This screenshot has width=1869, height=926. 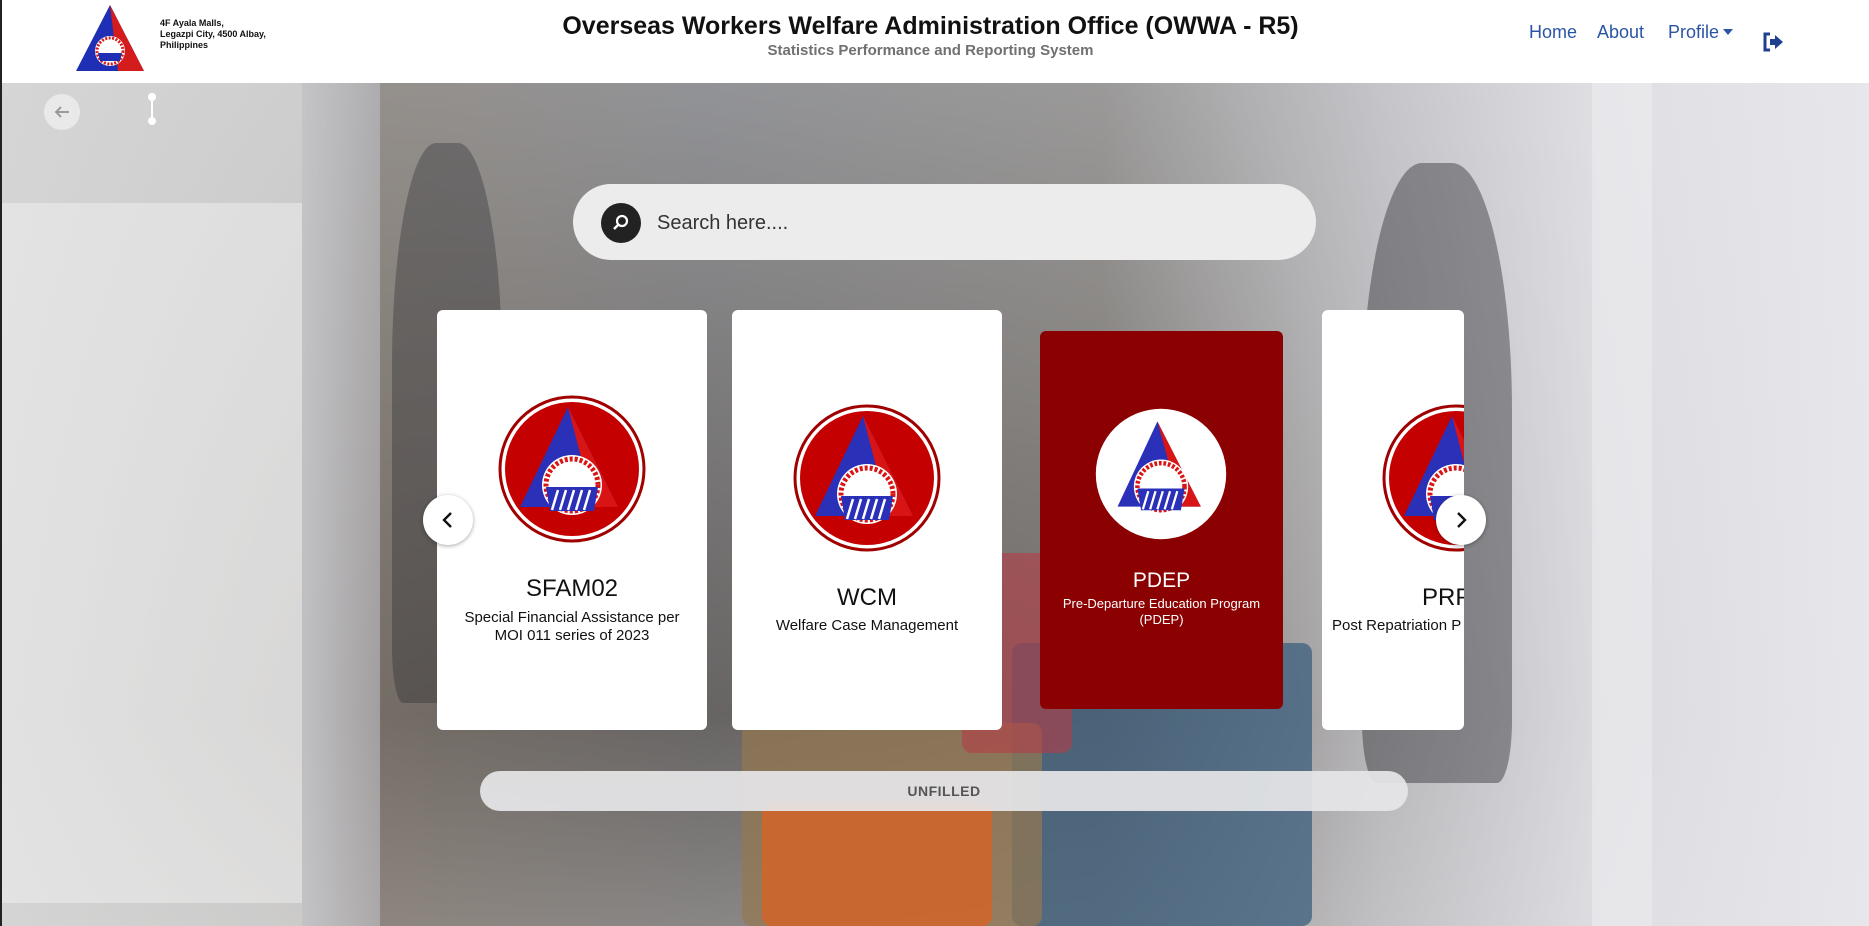 What do you see at coordinates (944, 791) in the screenshot?
I see `status-badge: UNFILLED` at bounding box center [944, 791].